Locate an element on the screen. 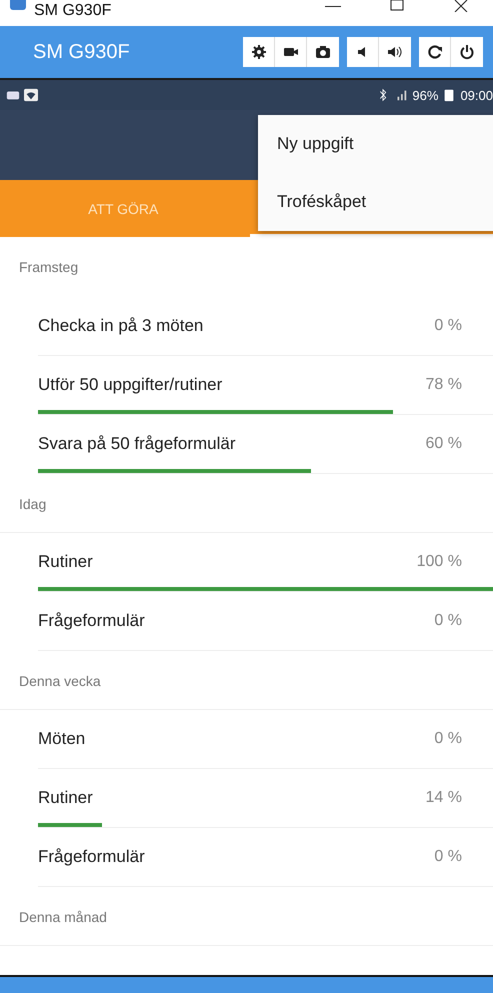 This screenshot has width=493, height=993. maximize-icon is located at coordinates (397, 6).